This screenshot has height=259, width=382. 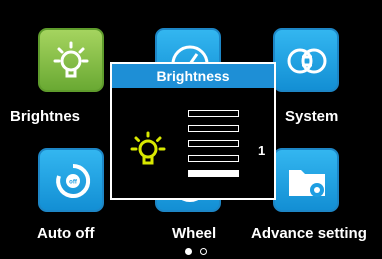 I want to click on svg-text: off, so click(x=73, y=183).